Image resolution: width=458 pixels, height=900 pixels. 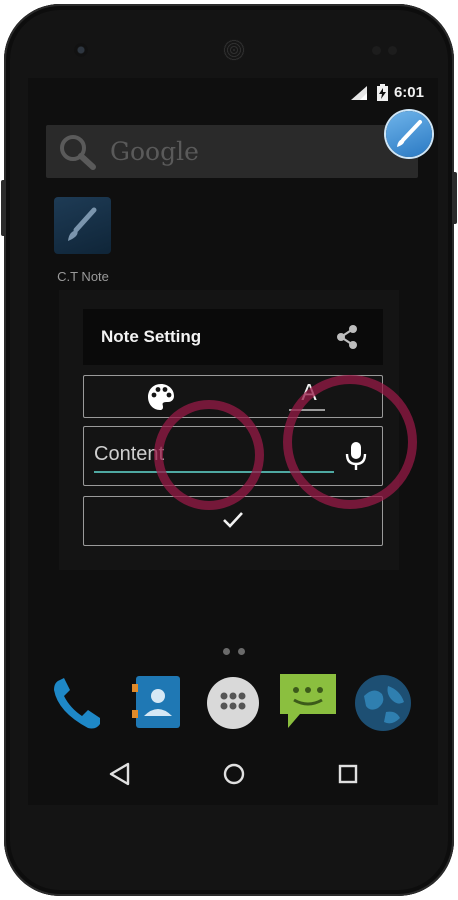 I want to click on earpiece-speaker, so click(x=234, y=50).